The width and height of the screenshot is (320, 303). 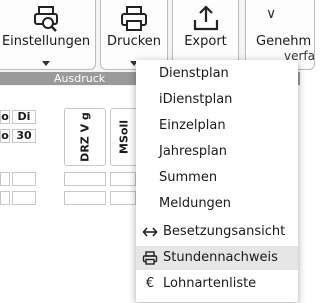 What do you see at coordinates (217, 152) in the screenshot?
I see `menu-item-jahresplan: Jahresplan` at bounding box center [217, 152].